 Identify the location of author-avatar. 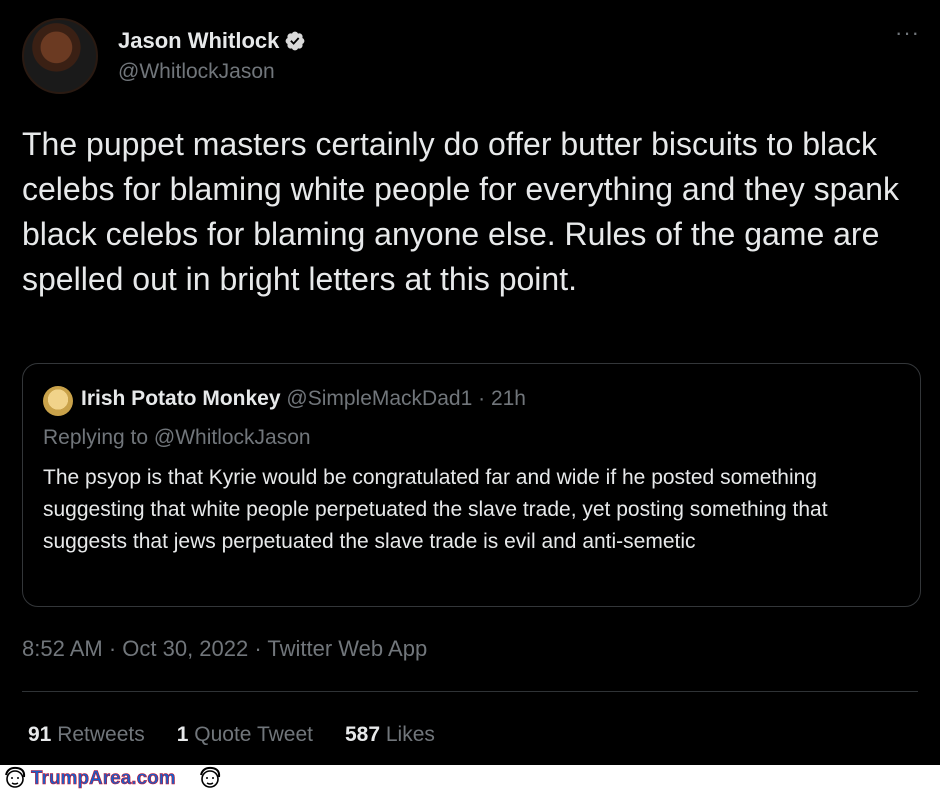
(60, 56).